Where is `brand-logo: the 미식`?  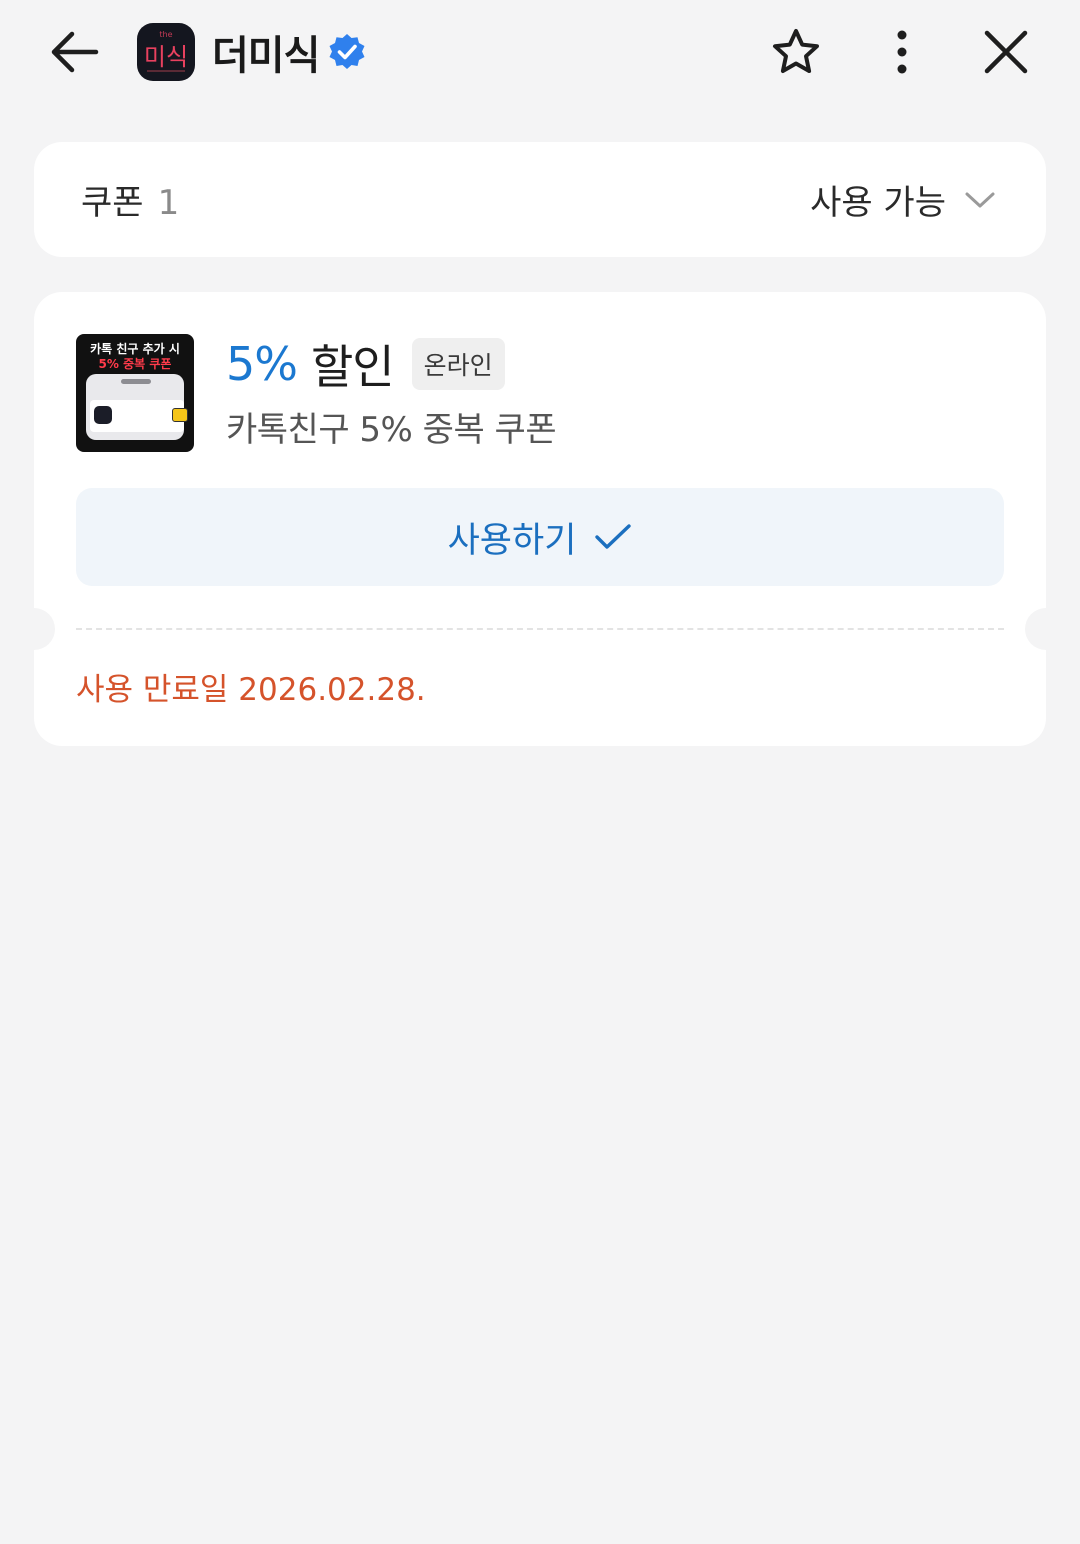 brand-logo: the 미식 is located at coordinates (166, 52).